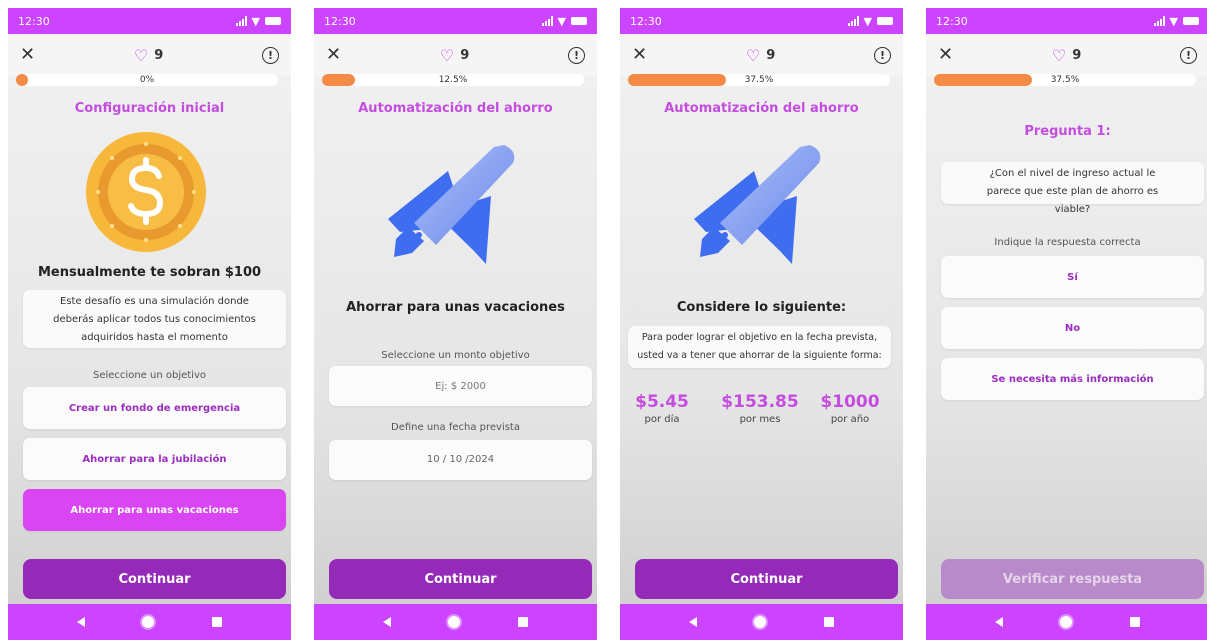 The image size is (1207, 640). What do you see at coordinates (455, 307) in the screenshot?
I see `heading: Ahorrar para unas vacaciones` at bounding box center [455, 307].